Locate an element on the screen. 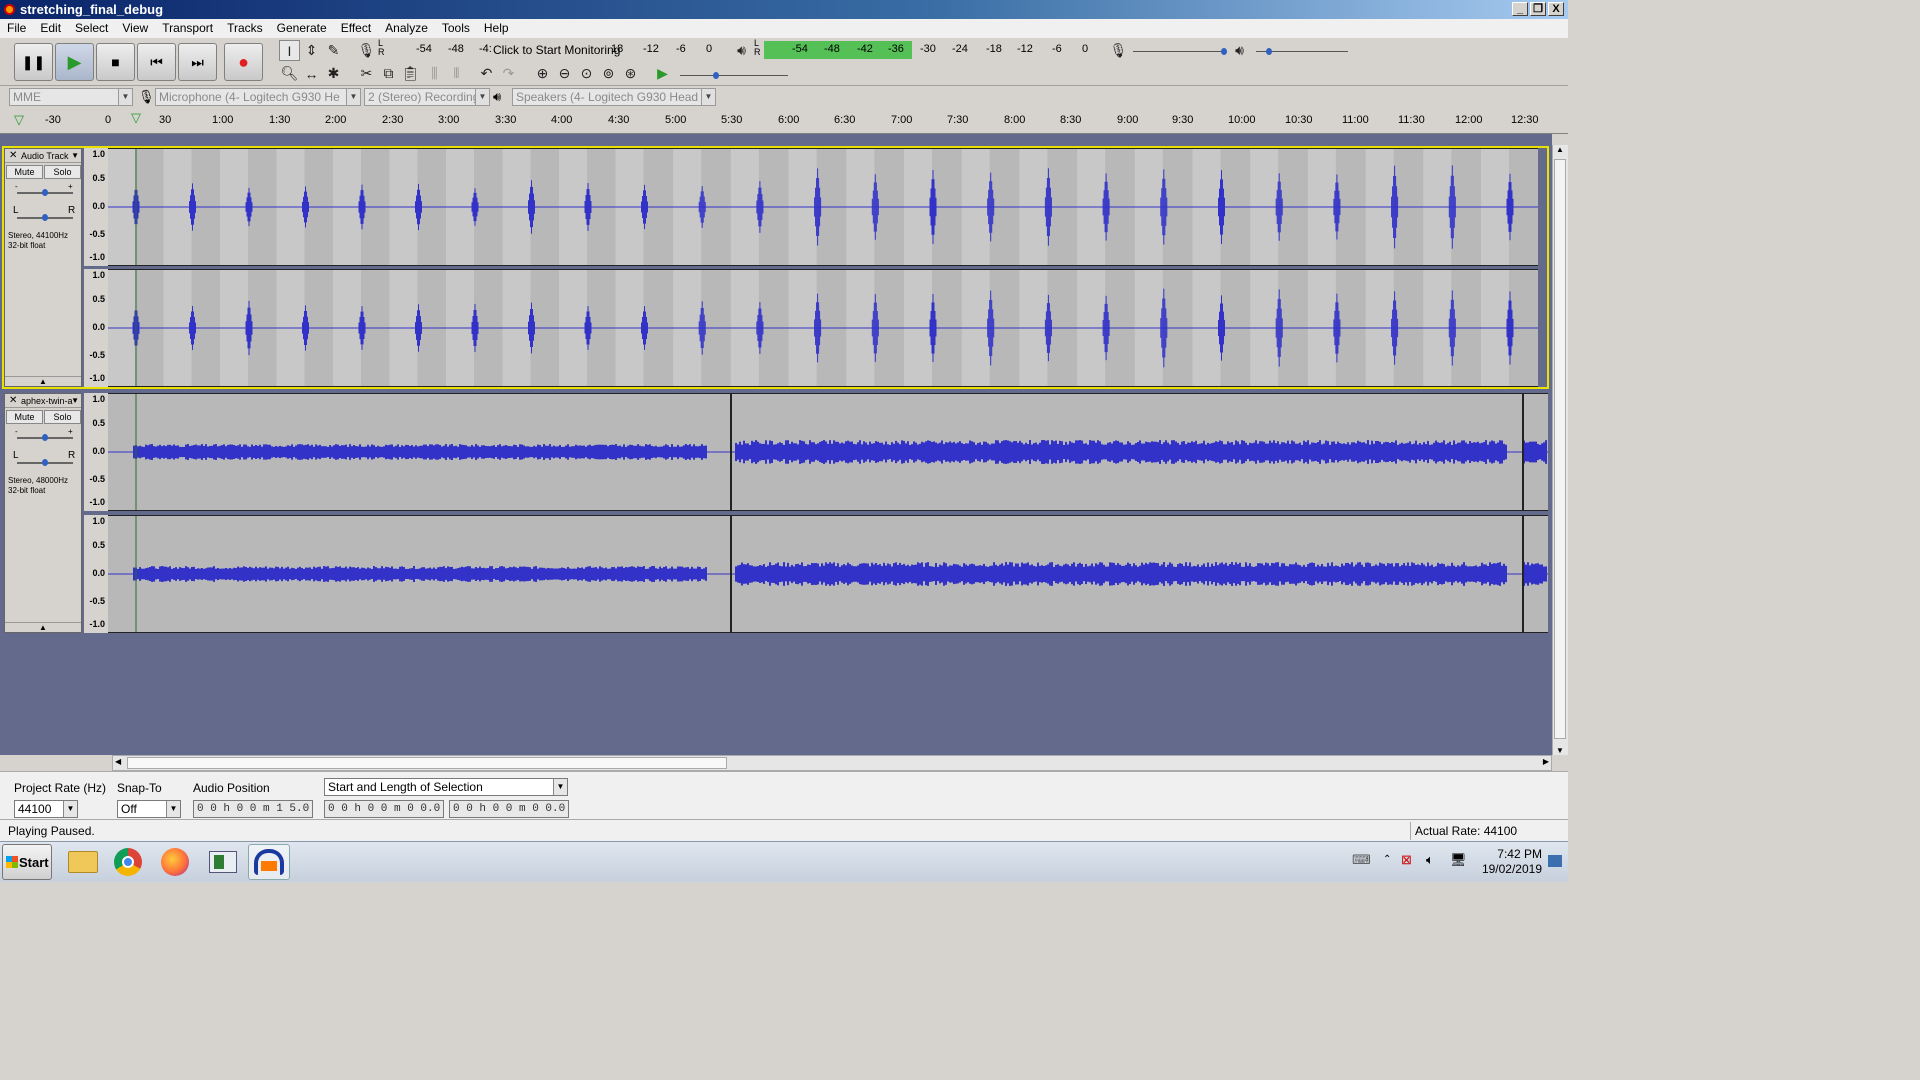 The height and width of the screenshot is (1080, 1920). show-desktop-button is located at coordinates (1555, 861).